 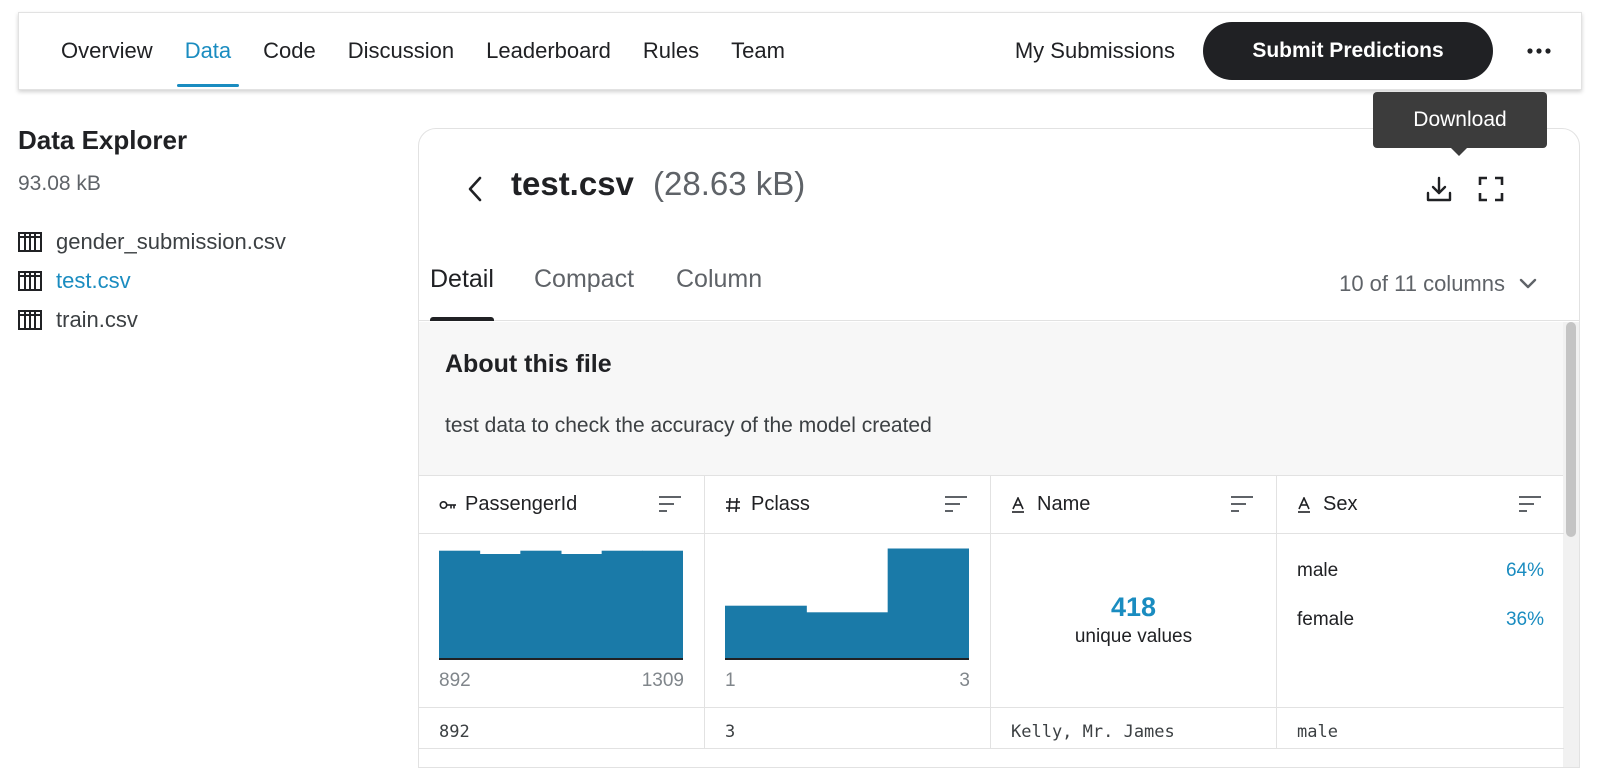 I want to click on tab-leaderboard: Leaderboard, so click(x=548, y=51).